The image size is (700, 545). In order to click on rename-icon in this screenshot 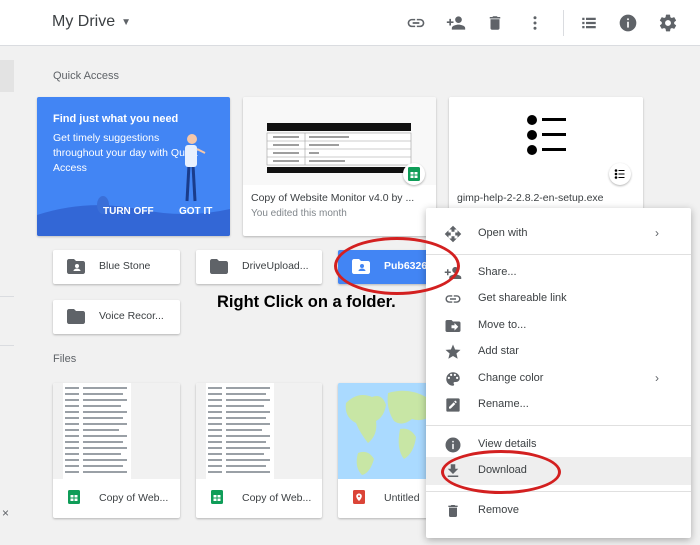, I will do `click(453, 405)`.